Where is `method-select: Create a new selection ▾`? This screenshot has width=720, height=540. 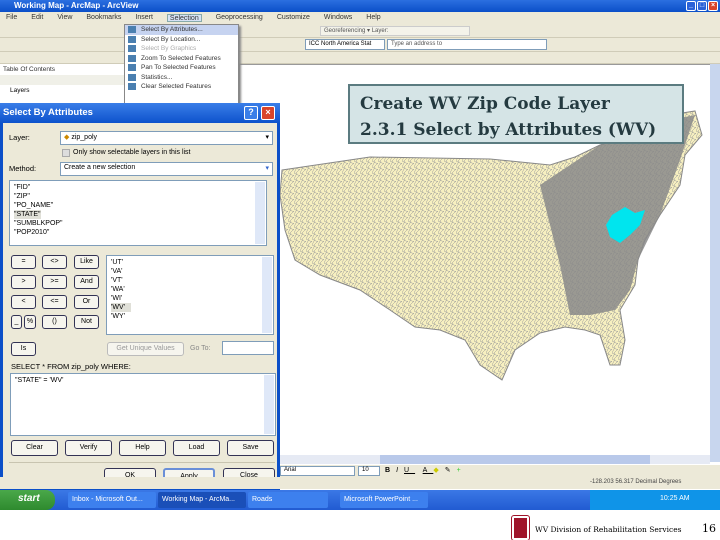 method-select: Create a new selection ▾ is located at coordinates (166, 169).